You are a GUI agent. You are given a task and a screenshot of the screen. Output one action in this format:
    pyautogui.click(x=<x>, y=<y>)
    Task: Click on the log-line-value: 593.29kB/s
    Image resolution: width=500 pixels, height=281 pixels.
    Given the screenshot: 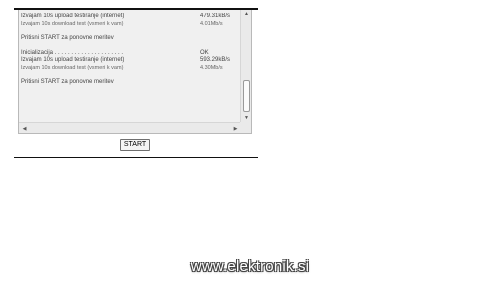 What is the action you would take?
    pyautogui.click(x=215, y=60)
    